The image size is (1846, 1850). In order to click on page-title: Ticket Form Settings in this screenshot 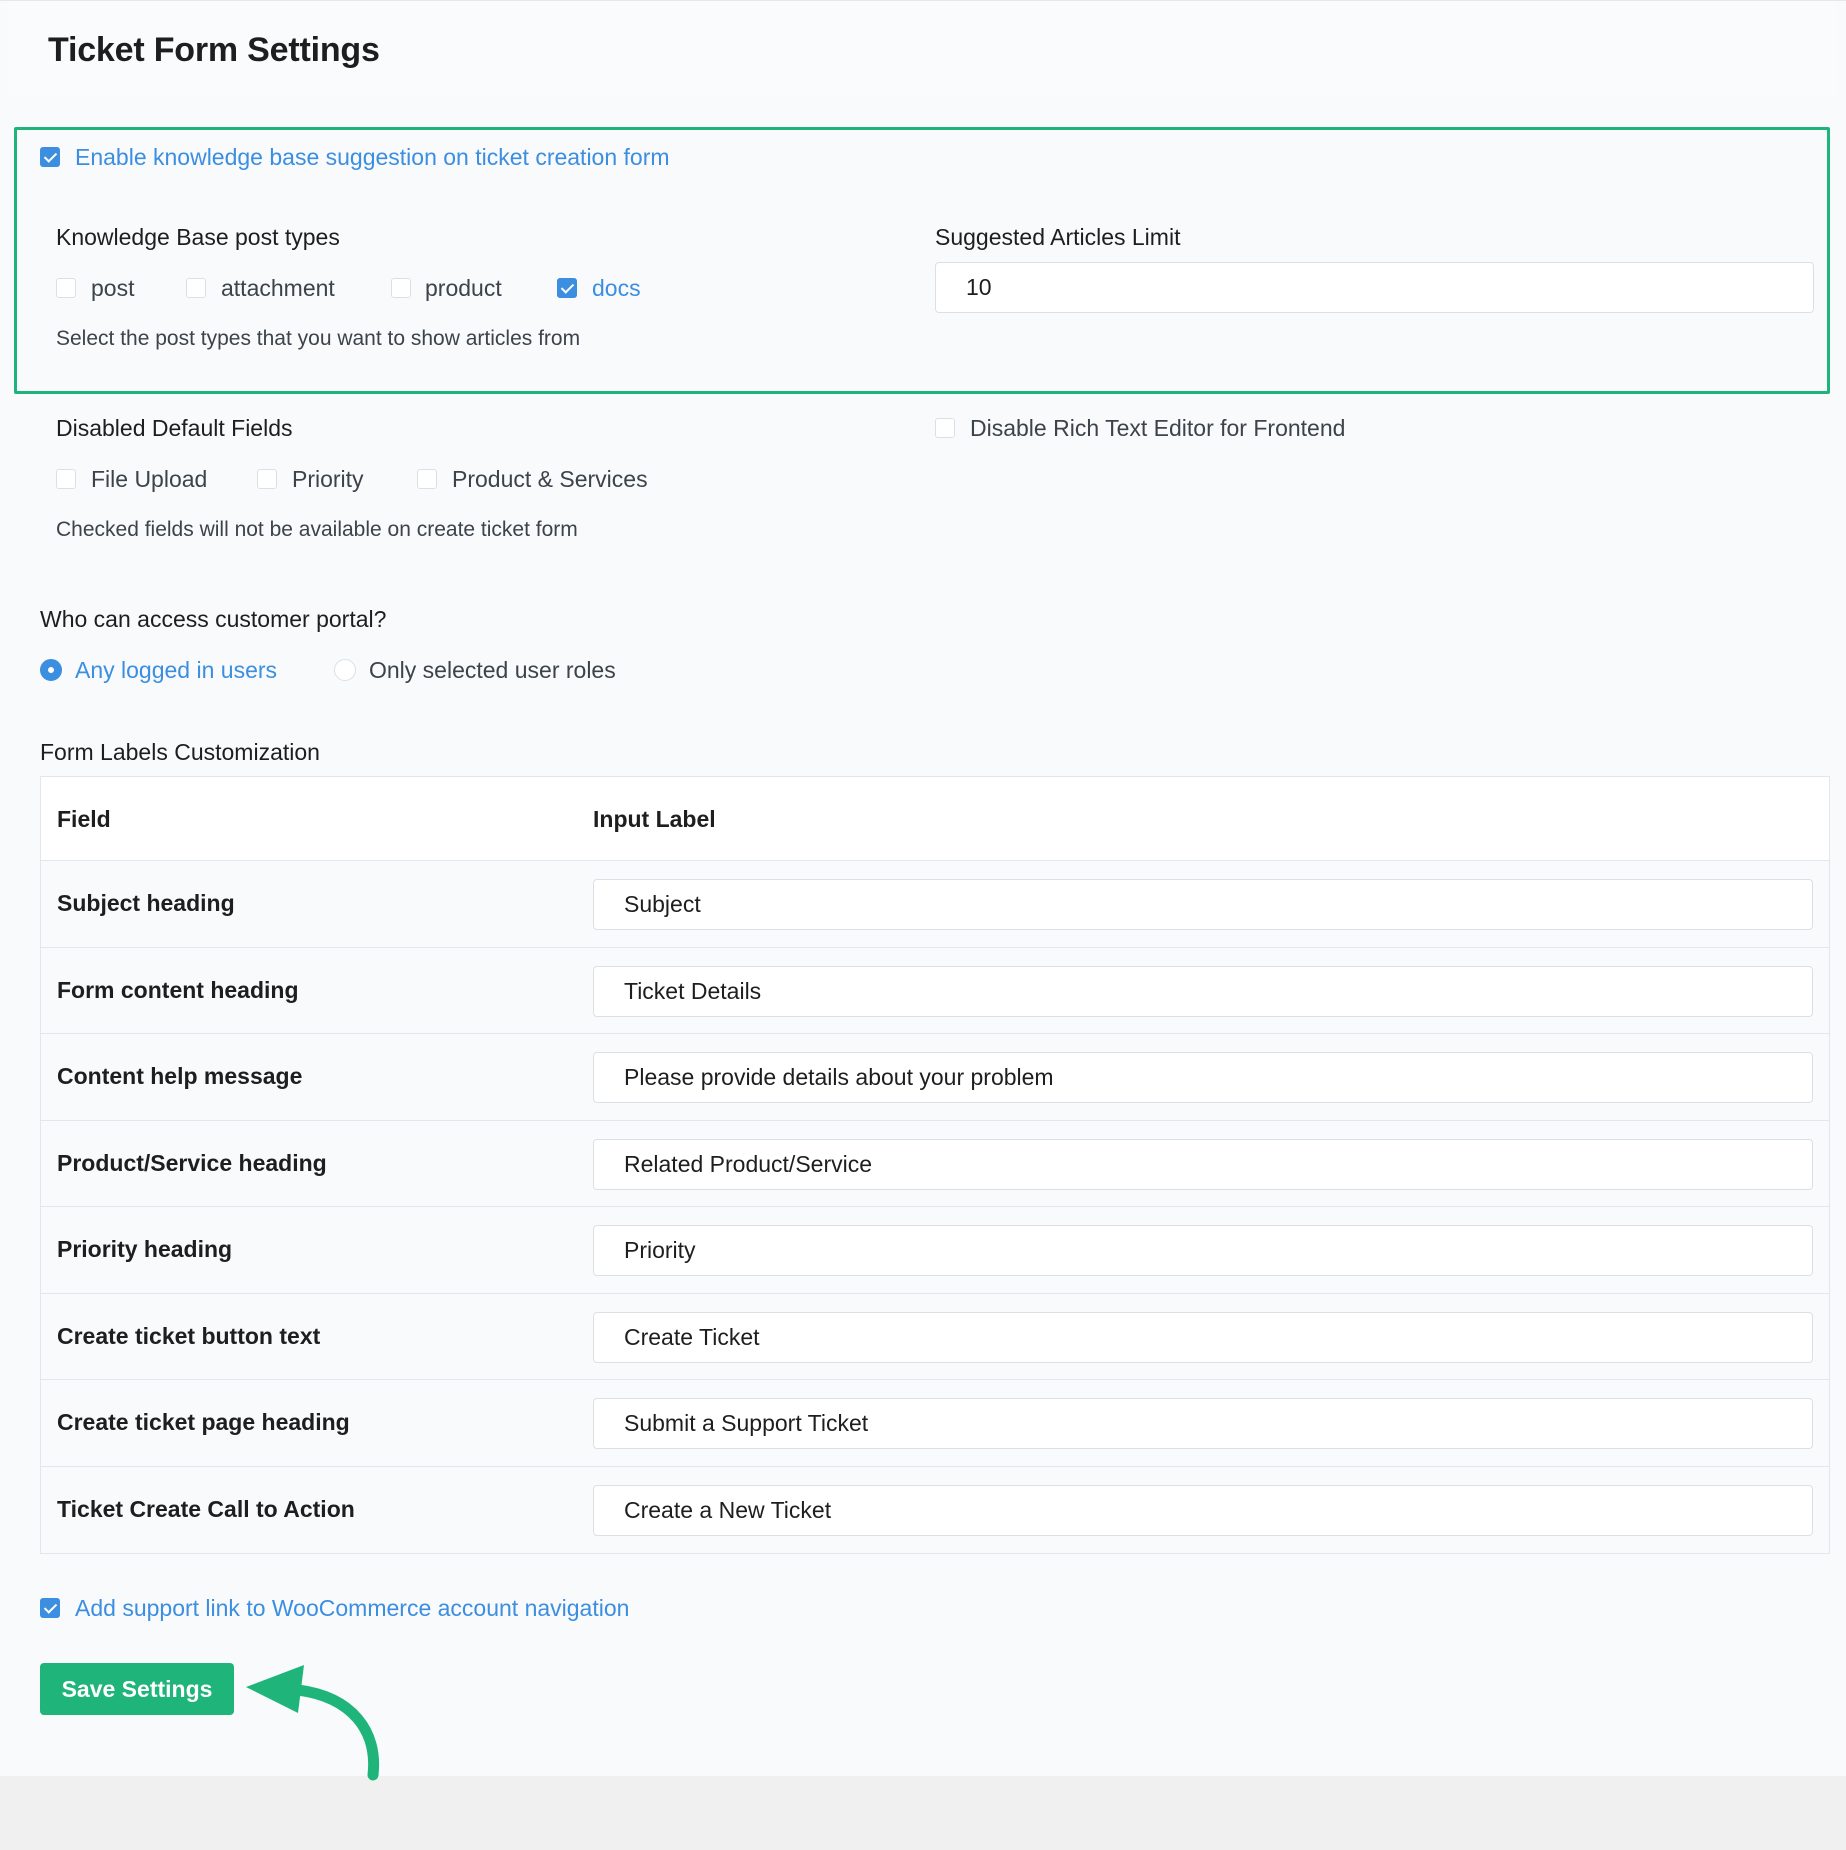, I will do `click(214, 50)`.